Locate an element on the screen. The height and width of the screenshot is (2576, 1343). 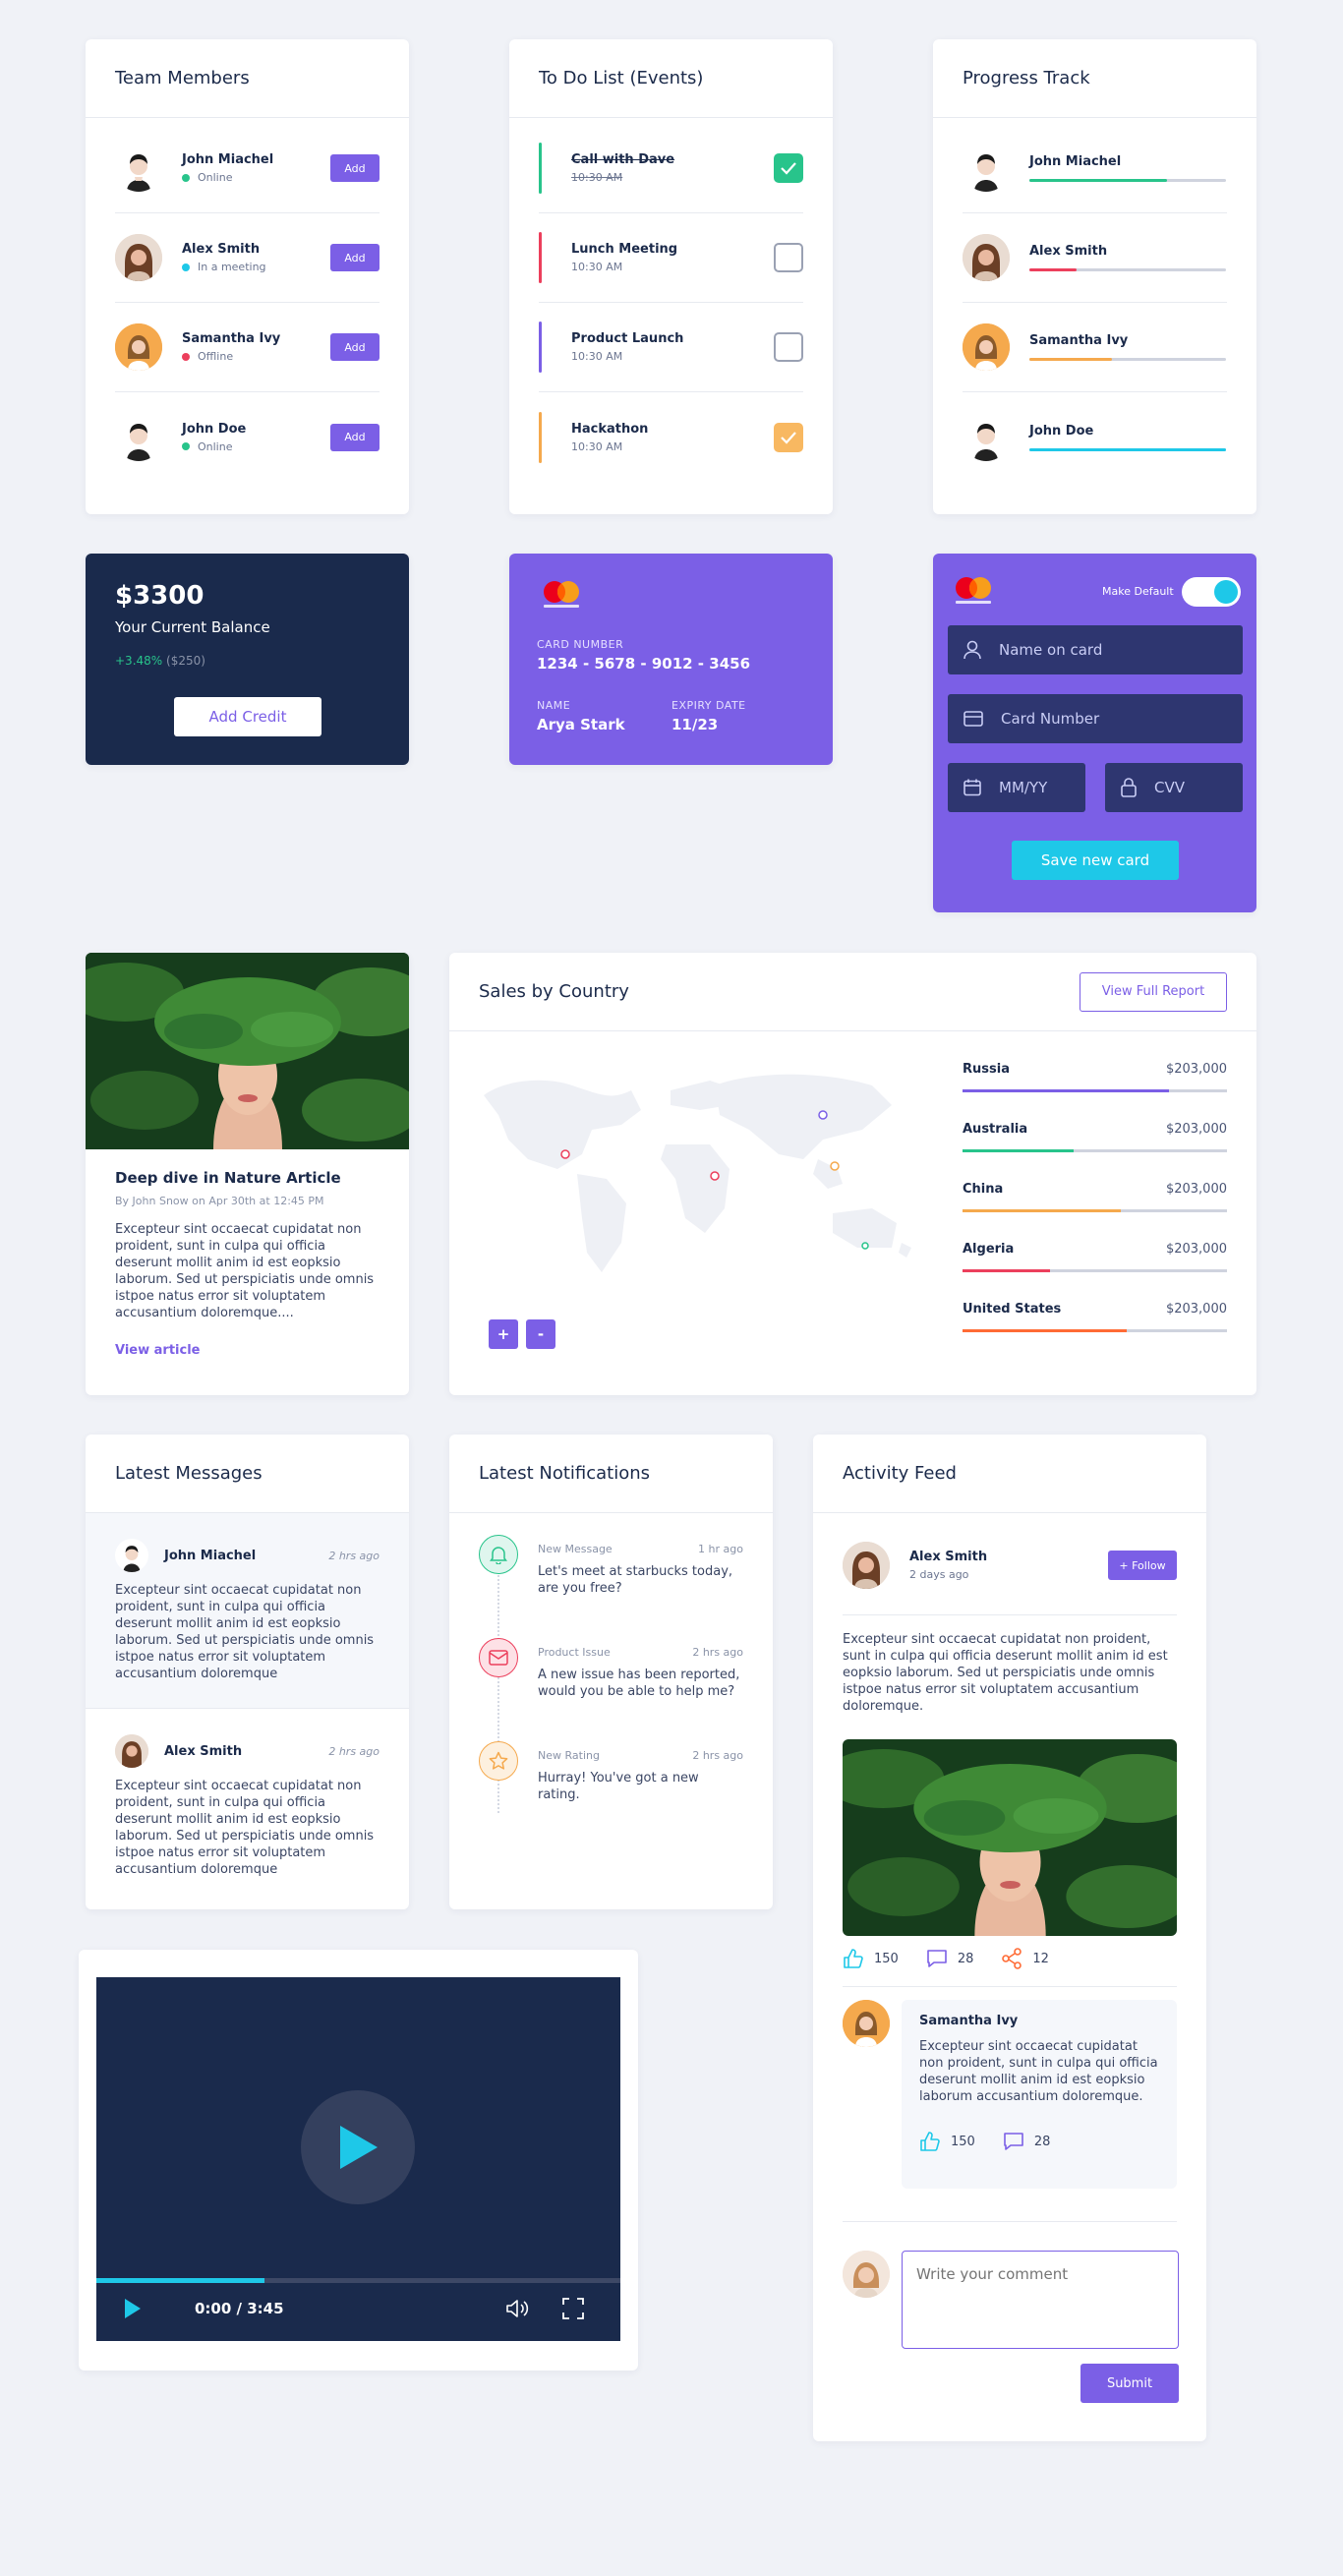
video-progress-bar is located at coordinates (358, 2280).